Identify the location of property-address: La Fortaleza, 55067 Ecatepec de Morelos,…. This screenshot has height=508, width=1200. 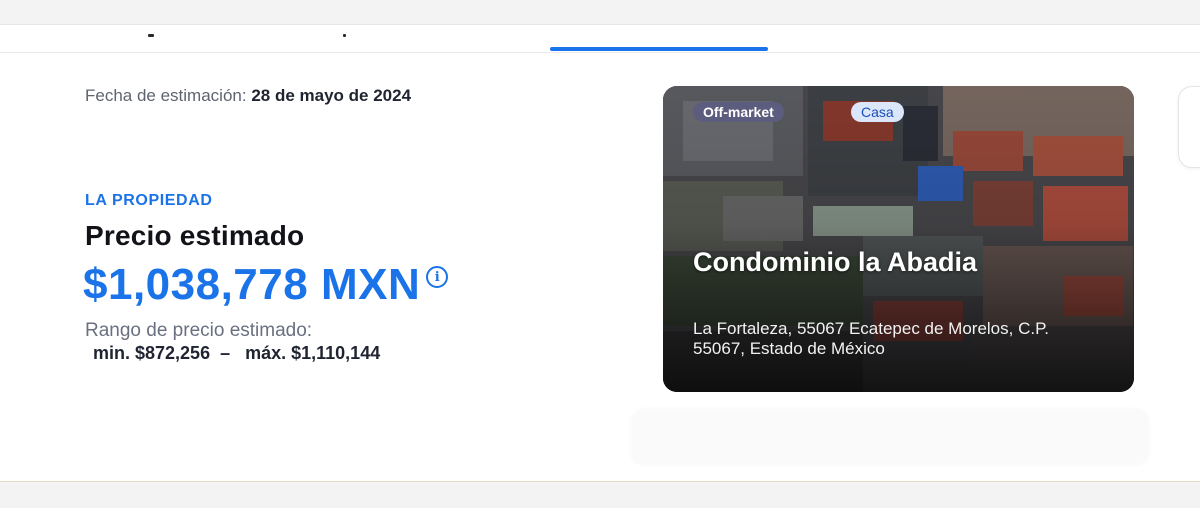
(871, 338).